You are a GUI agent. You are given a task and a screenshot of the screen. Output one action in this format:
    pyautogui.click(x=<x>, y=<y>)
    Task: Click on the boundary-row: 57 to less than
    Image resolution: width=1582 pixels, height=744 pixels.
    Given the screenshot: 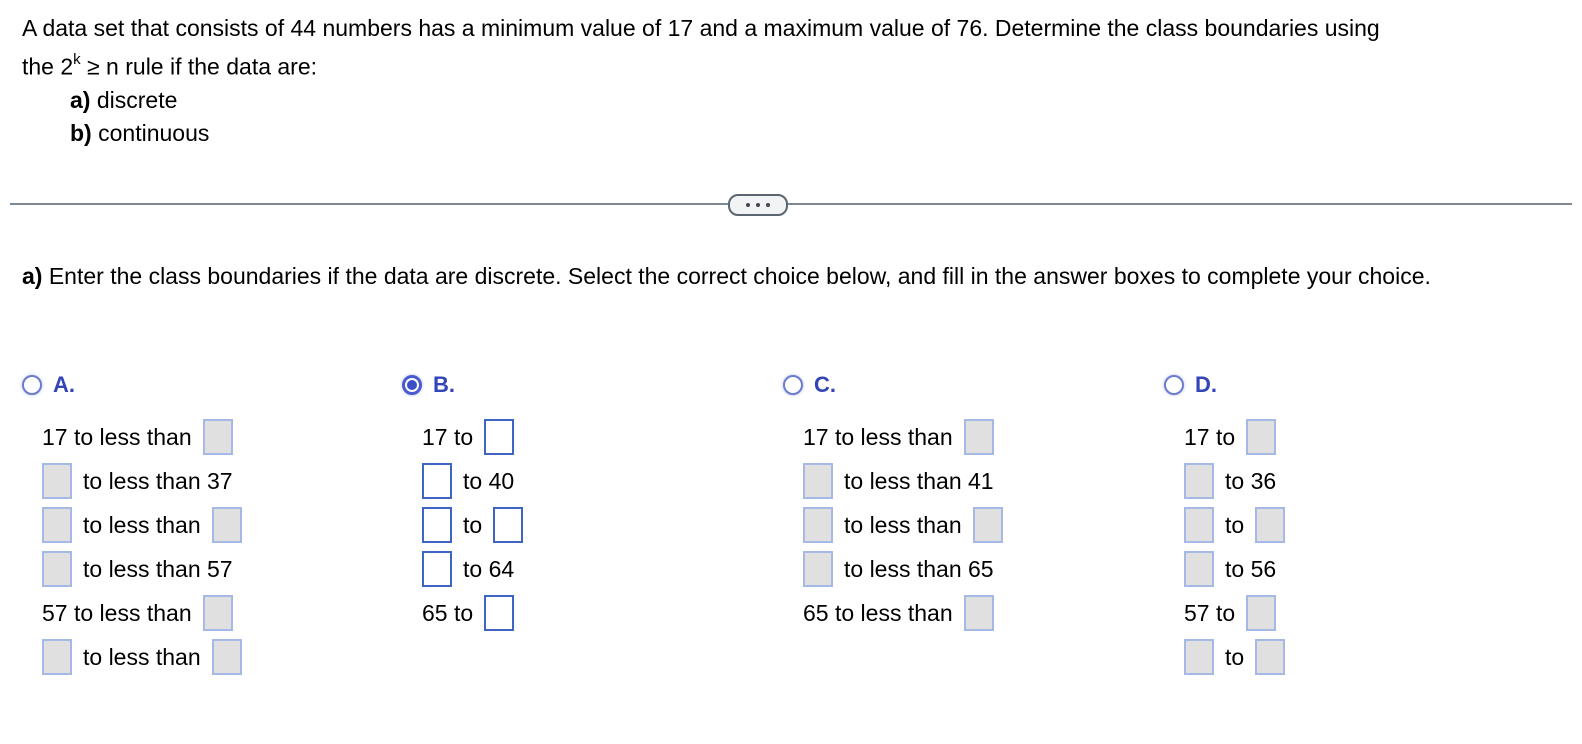 What is the action you would take?
    pyautogui.click(x=132, y=613)
    